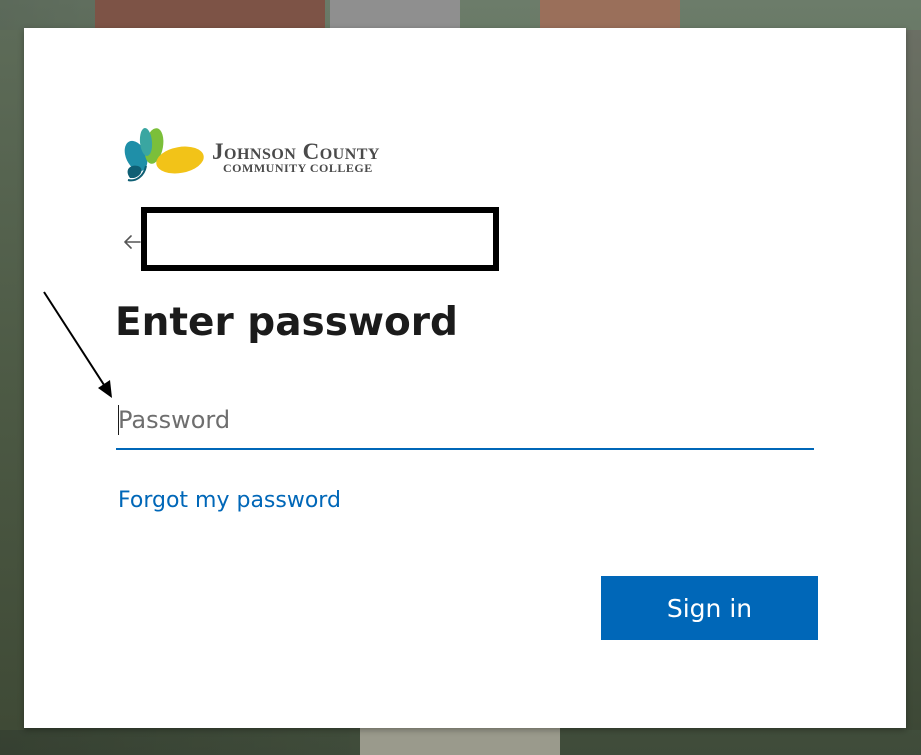 The width and height of the screenshot is (921, 755). Describe the element at coordinates (296, 151) in the screenshot. I see `logo-line1: Johnson County` at that location.